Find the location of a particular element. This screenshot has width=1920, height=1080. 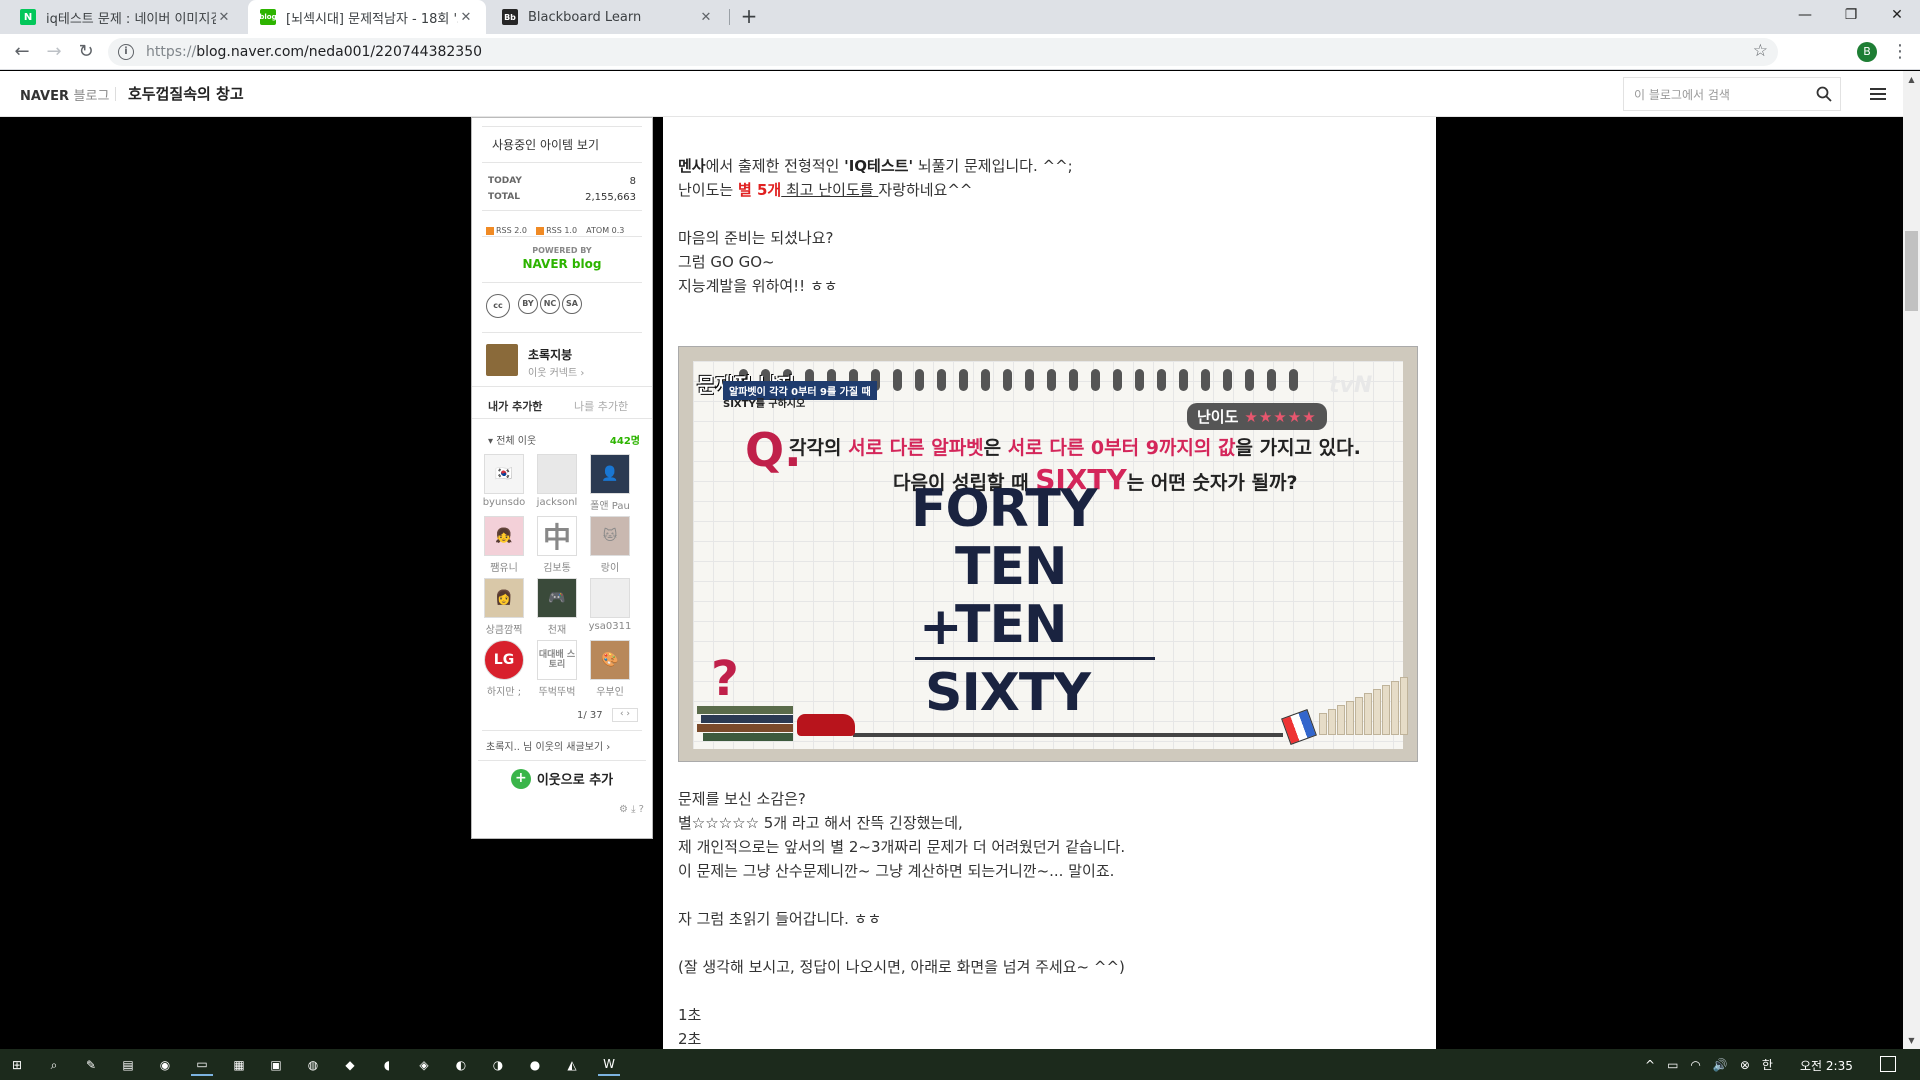

pager-arrows-icon: ‹ › is located at coordinates (625, 715).